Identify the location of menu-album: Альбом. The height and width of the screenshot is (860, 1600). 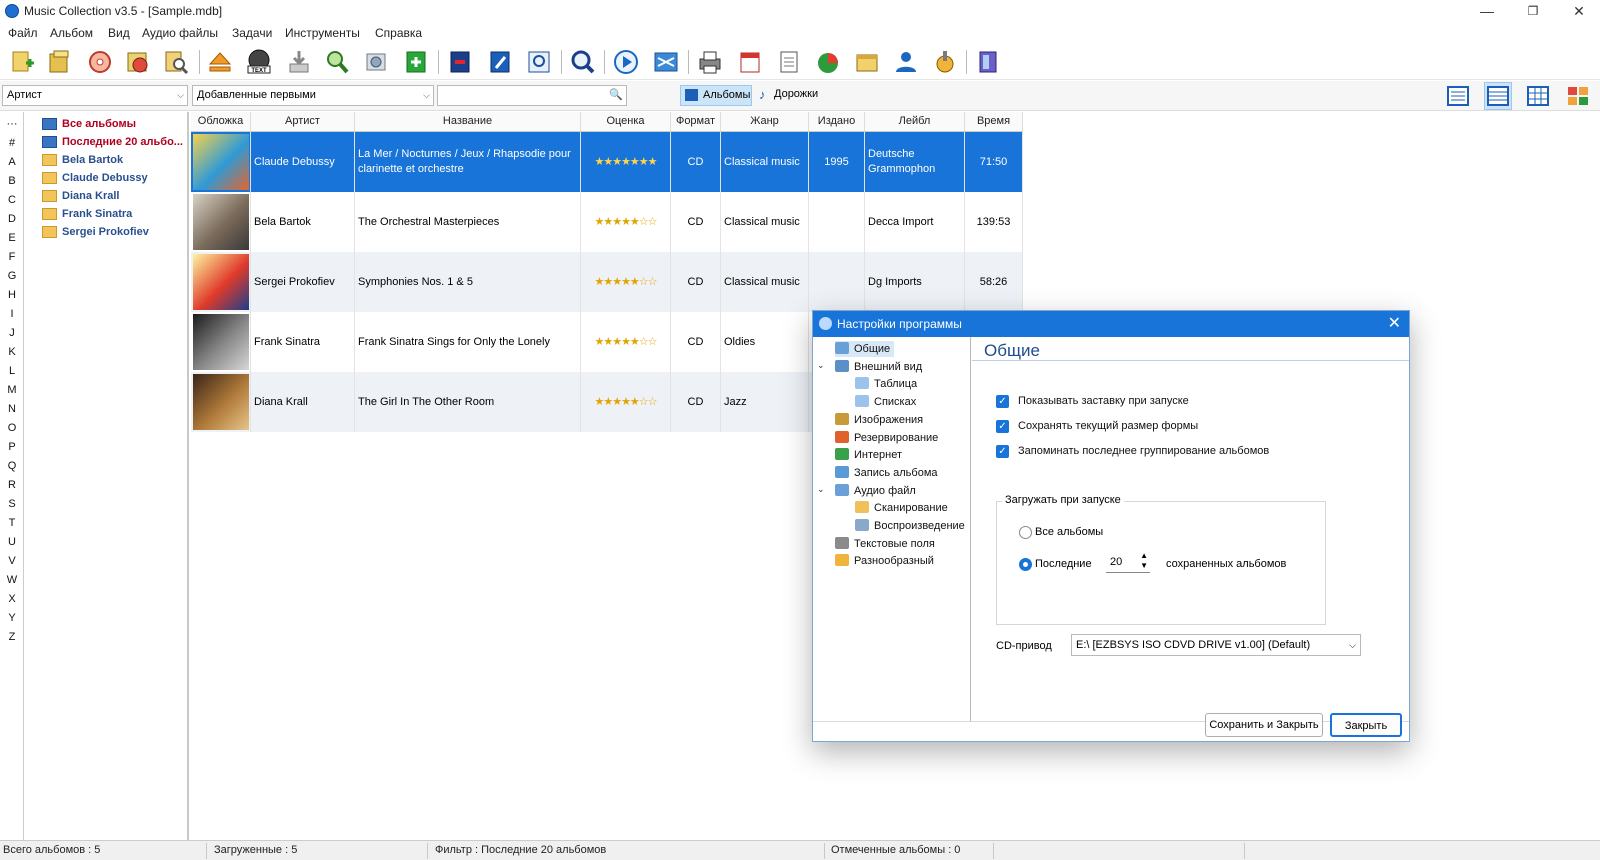
(71, 33).